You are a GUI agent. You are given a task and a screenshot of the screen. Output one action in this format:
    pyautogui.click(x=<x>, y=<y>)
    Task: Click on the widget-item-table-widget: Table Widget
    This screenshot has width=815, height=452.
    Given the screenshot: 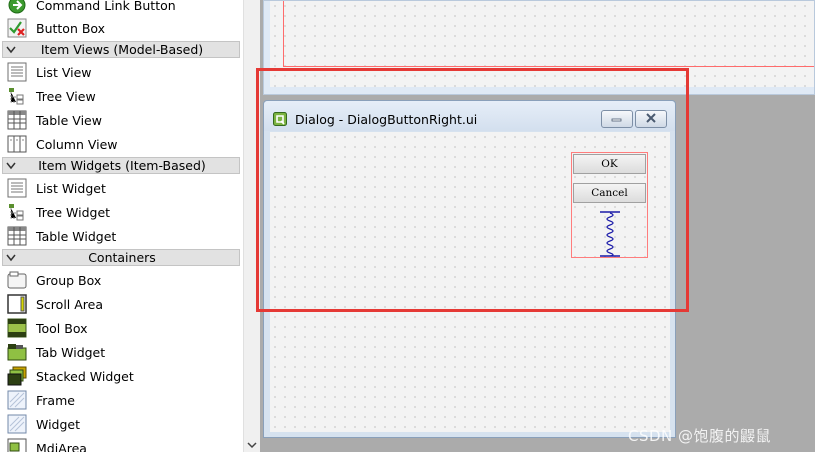 What is the action you would take?
    pyautogui.click(x=122, y=236)
    